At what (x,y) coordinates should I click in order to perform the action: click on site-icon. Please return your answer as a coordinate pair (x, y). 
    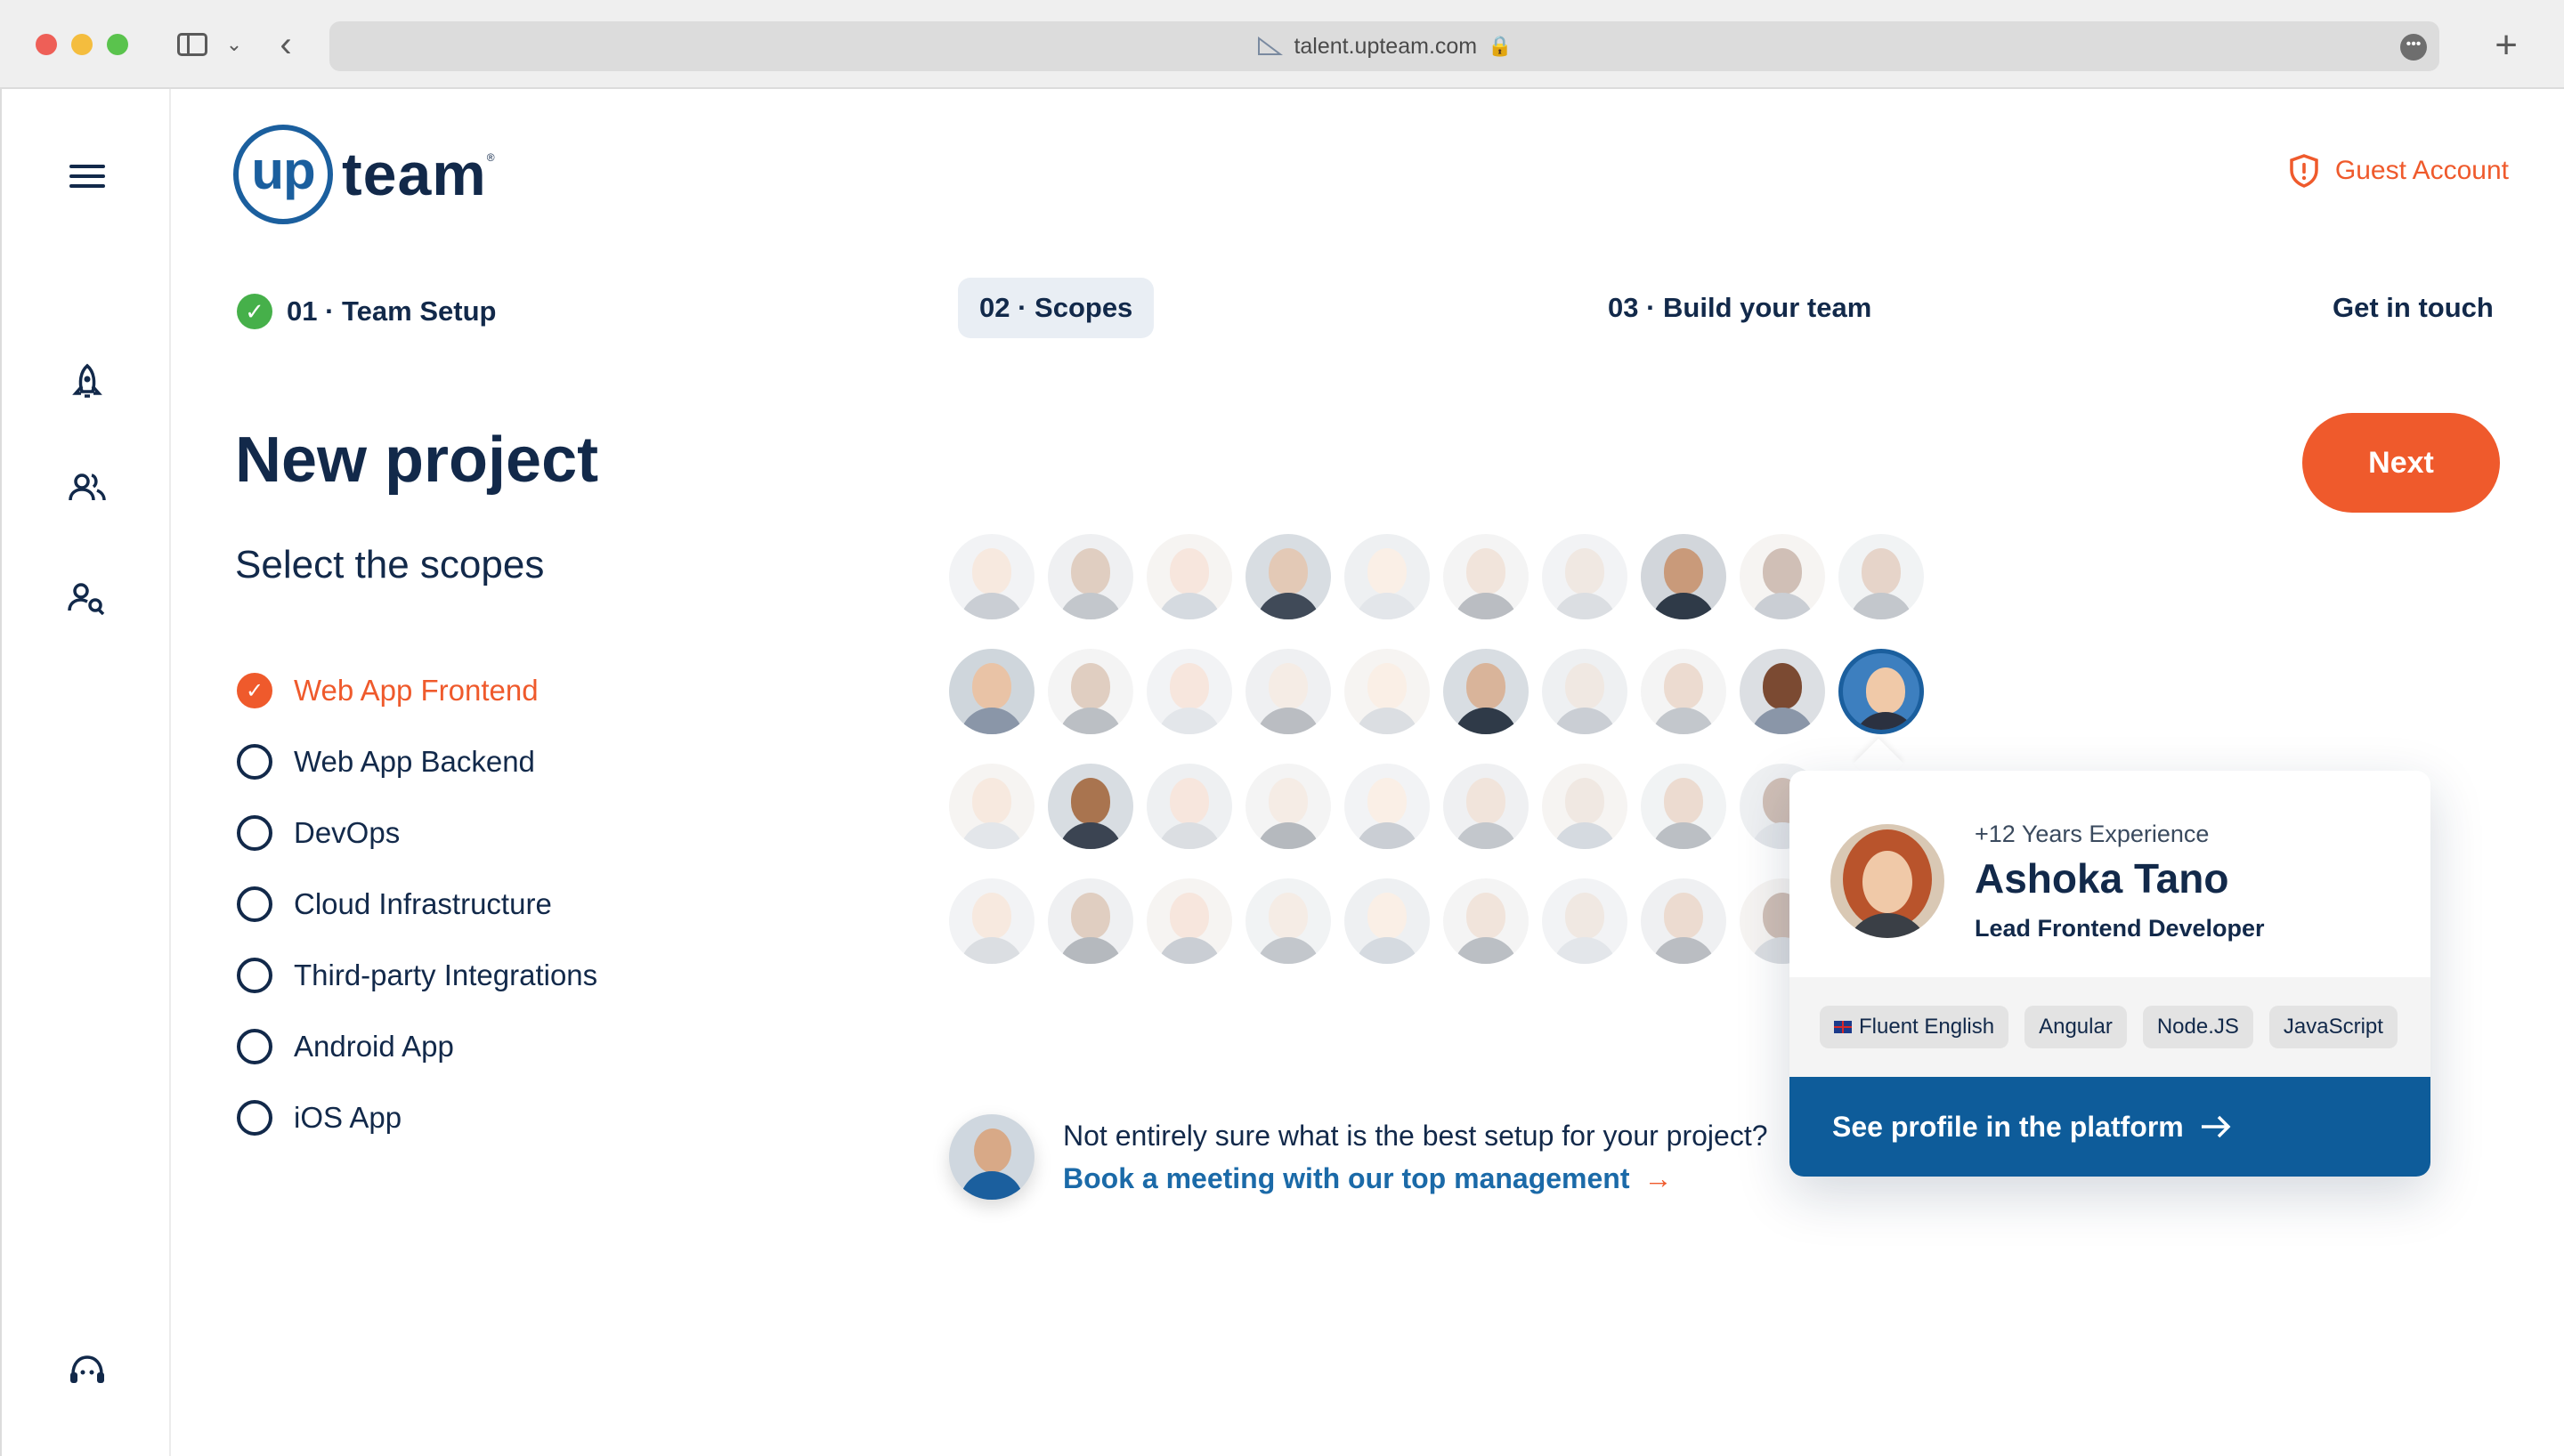
    Looking at the image, I should click on (1271, 45).